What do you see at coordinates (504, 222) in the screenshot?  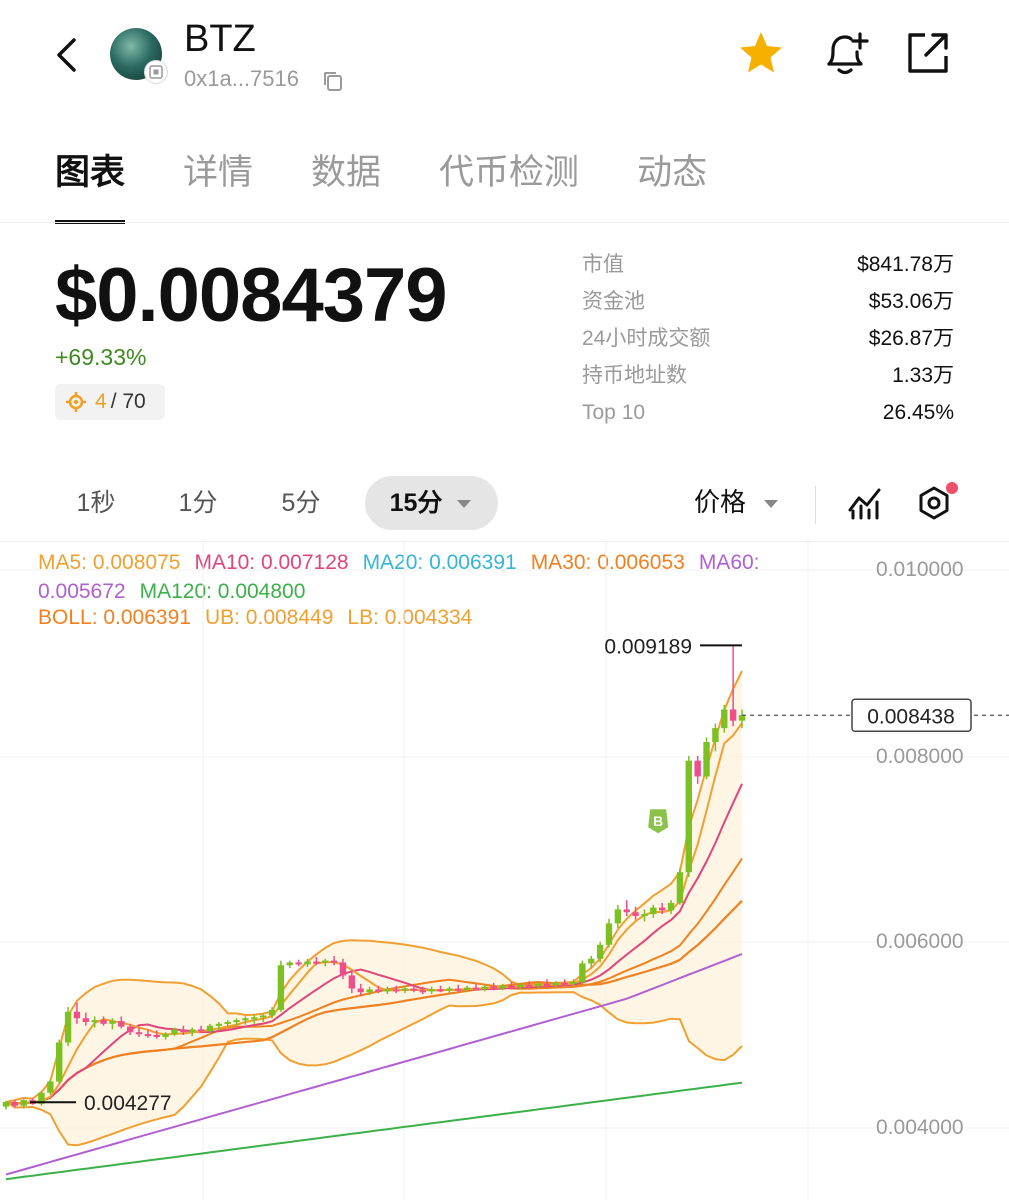 I see `tab-divider` at bounding box center [504, 222].